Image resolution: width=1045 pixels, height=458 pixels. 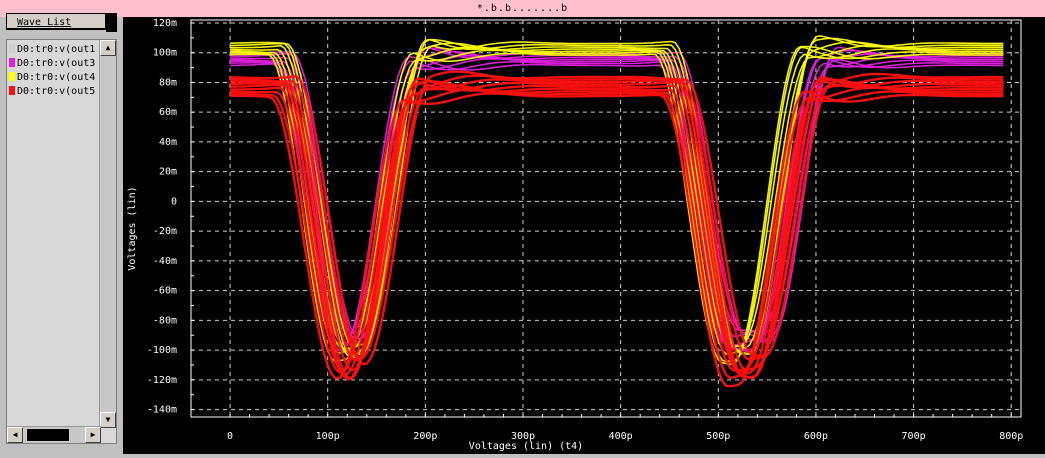 I want to click on x-tick-label: 0, so click(x=230, y=436).